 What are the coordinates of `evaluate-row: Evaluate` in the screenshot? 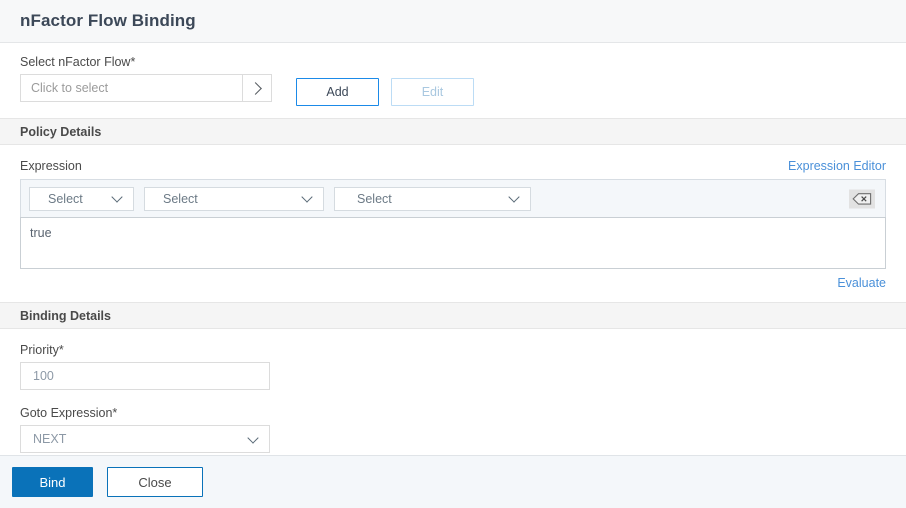 It's located at (453, 285).